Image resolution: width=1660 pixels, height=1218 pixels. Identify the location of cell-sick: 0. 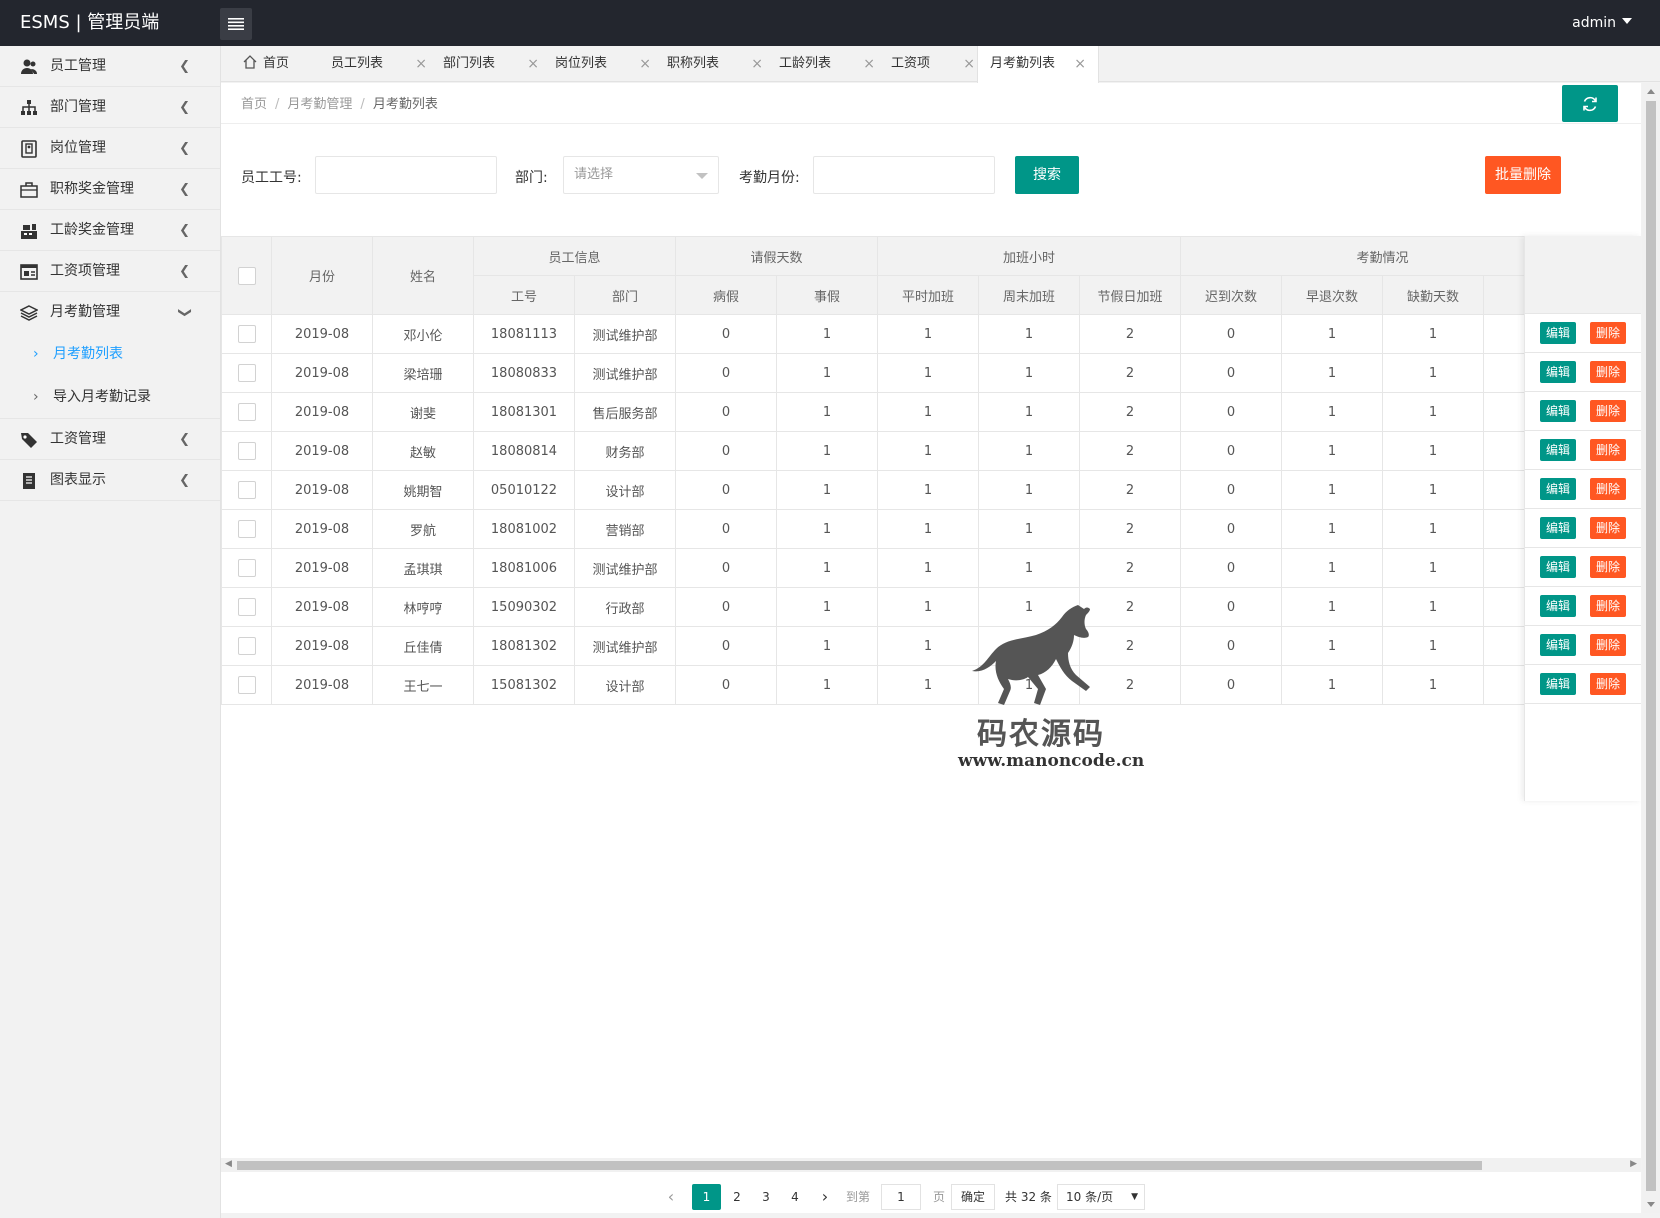
(726, 529).